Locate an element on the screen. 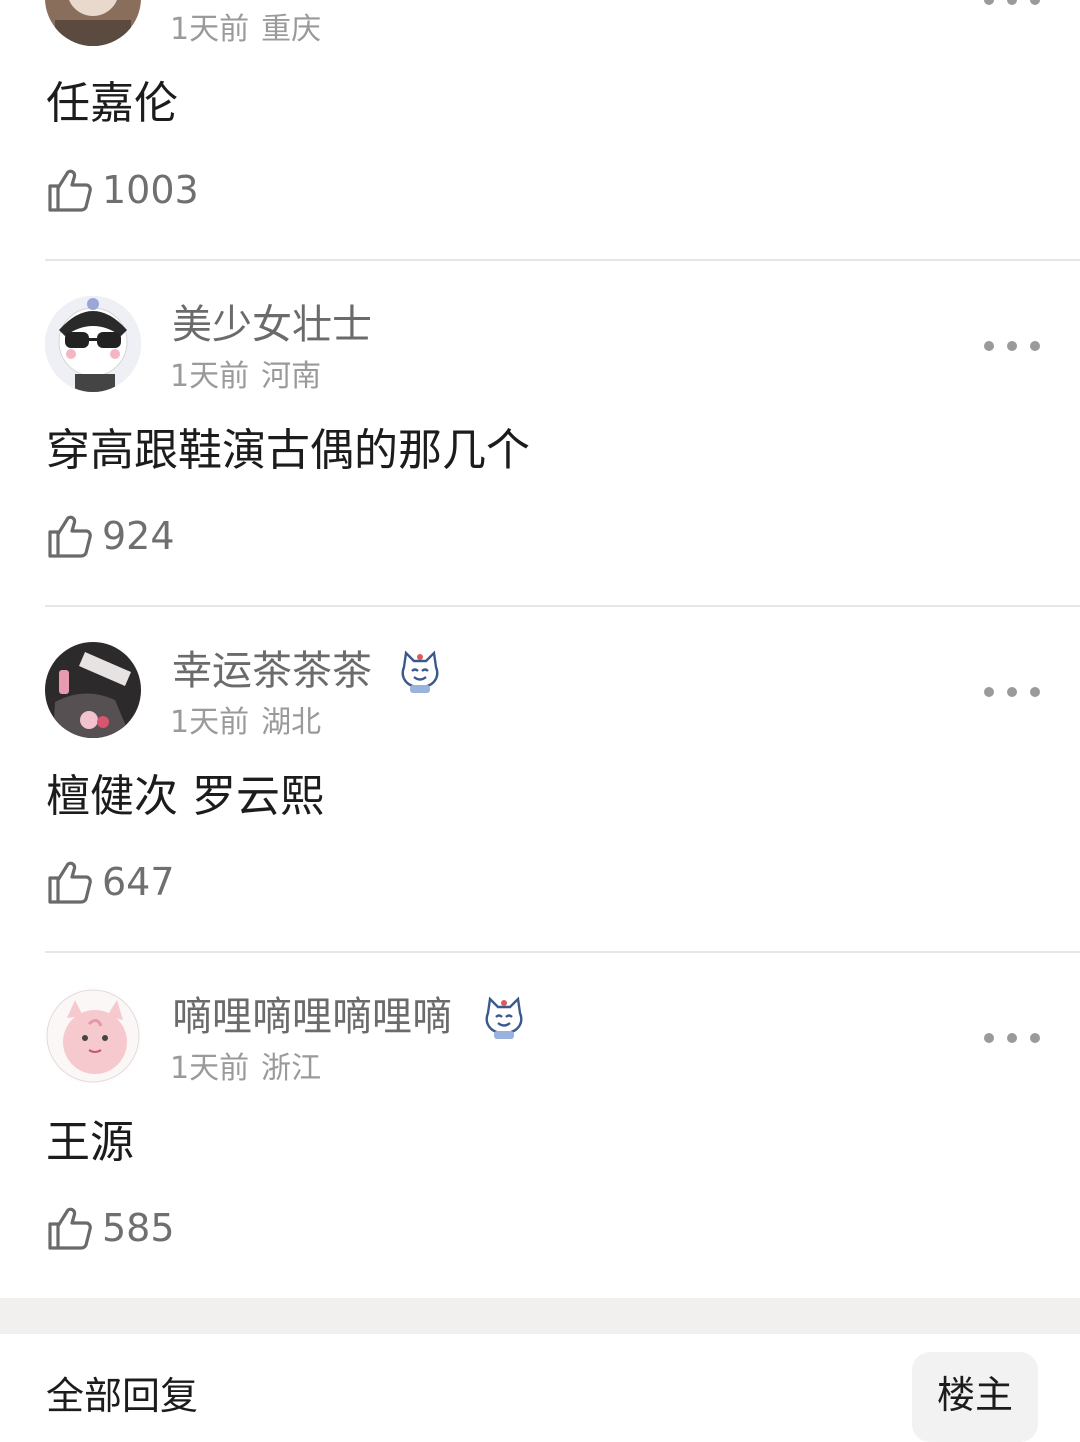 The height and width of the screenshot is (1442, 1080). all-replies-heading: 全部回复 is located at coordinates (122, 1396).